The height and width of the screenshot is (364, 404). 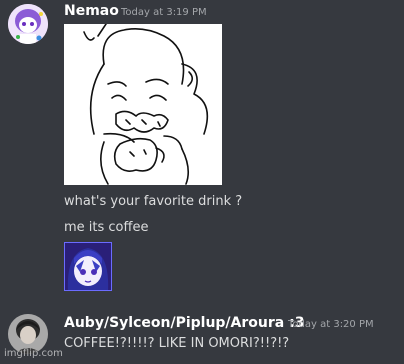 What do you see at coordinates (91, 11) in the screenshot?
I see `message-author: Nemao` at bounding box center [91, 11].